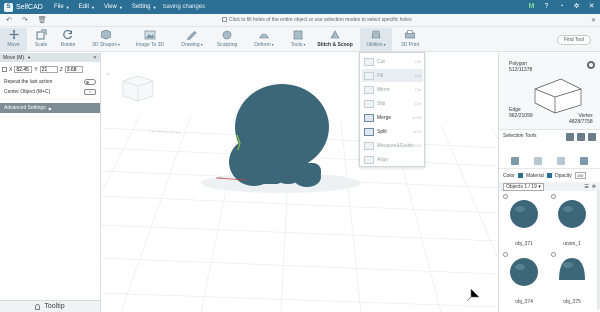 The image size is (600, 312). Describe the element at coordinates (13, 34) in the screenshot. I see `move-icon` at that location.